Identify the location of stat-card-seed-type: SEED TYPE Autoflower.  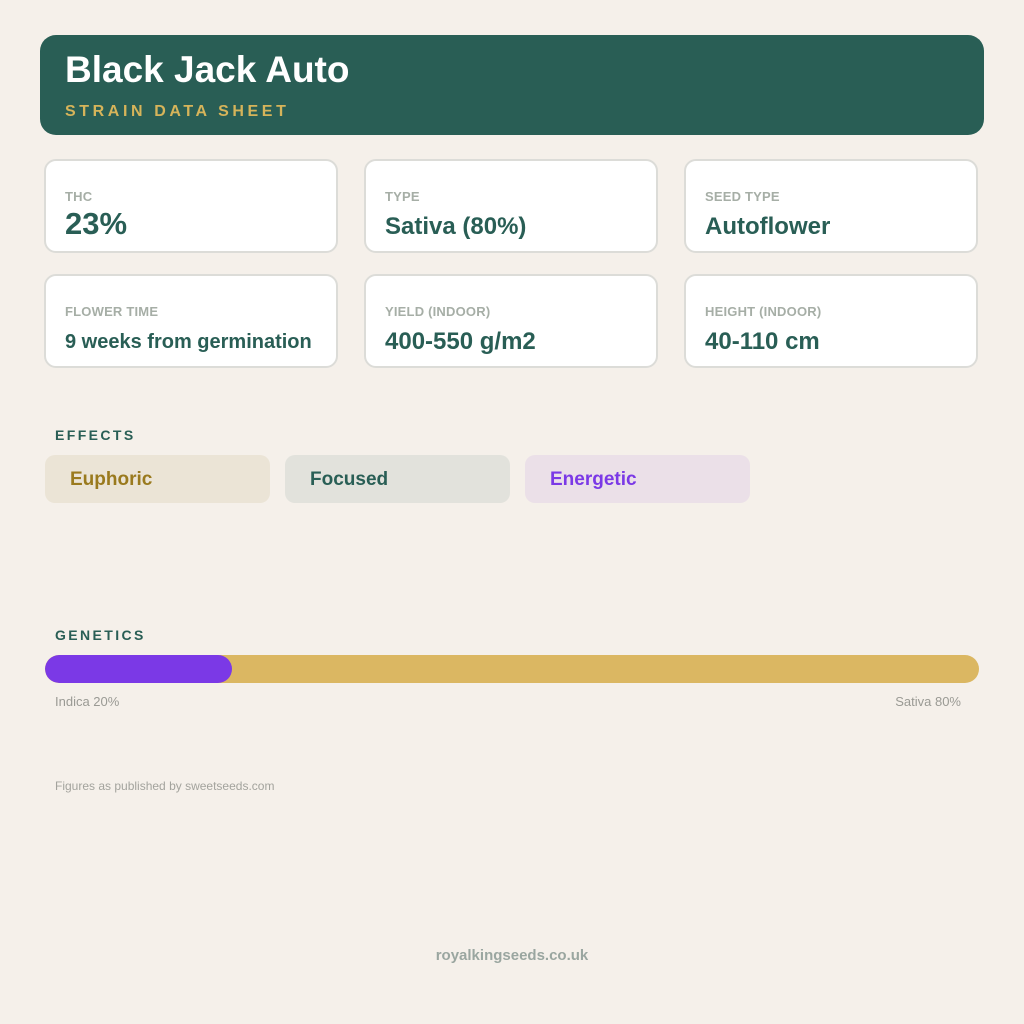
(831, 206).